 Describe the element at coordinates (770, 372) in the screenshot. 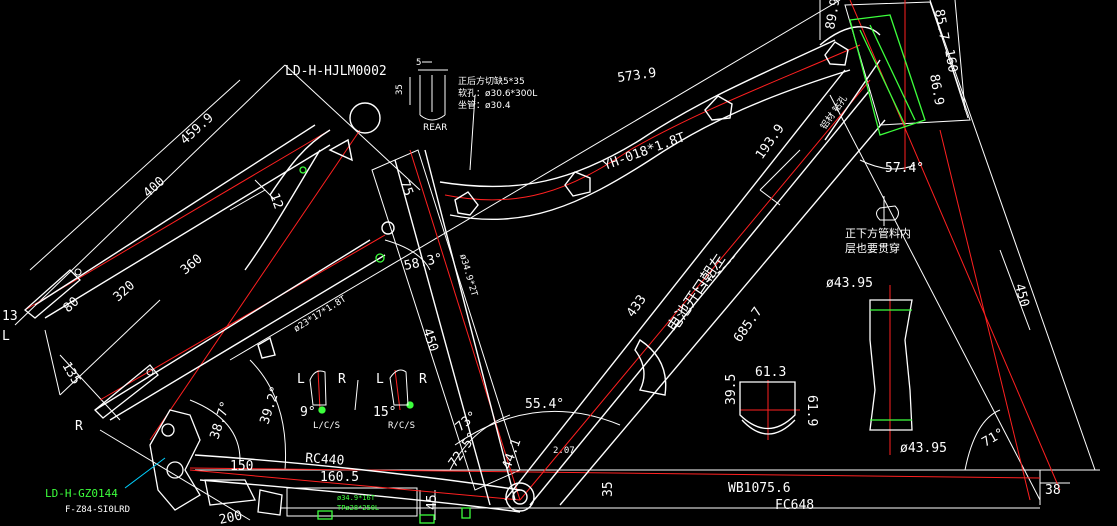

I see `dim-61-3: 61.3` at that location.